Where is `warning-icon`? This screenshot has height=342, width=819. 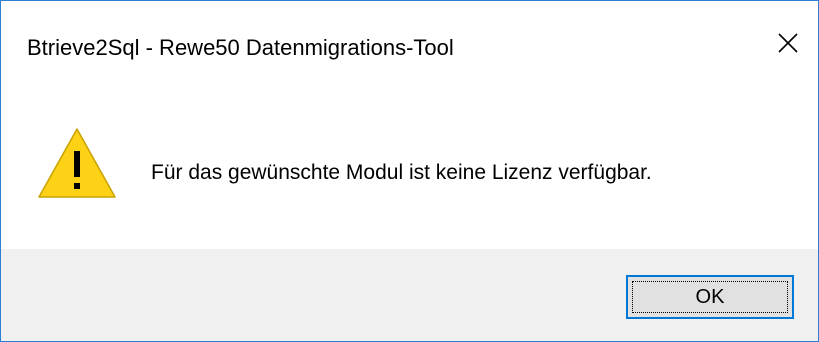
warning-icon is located at coordinates (77, 163).